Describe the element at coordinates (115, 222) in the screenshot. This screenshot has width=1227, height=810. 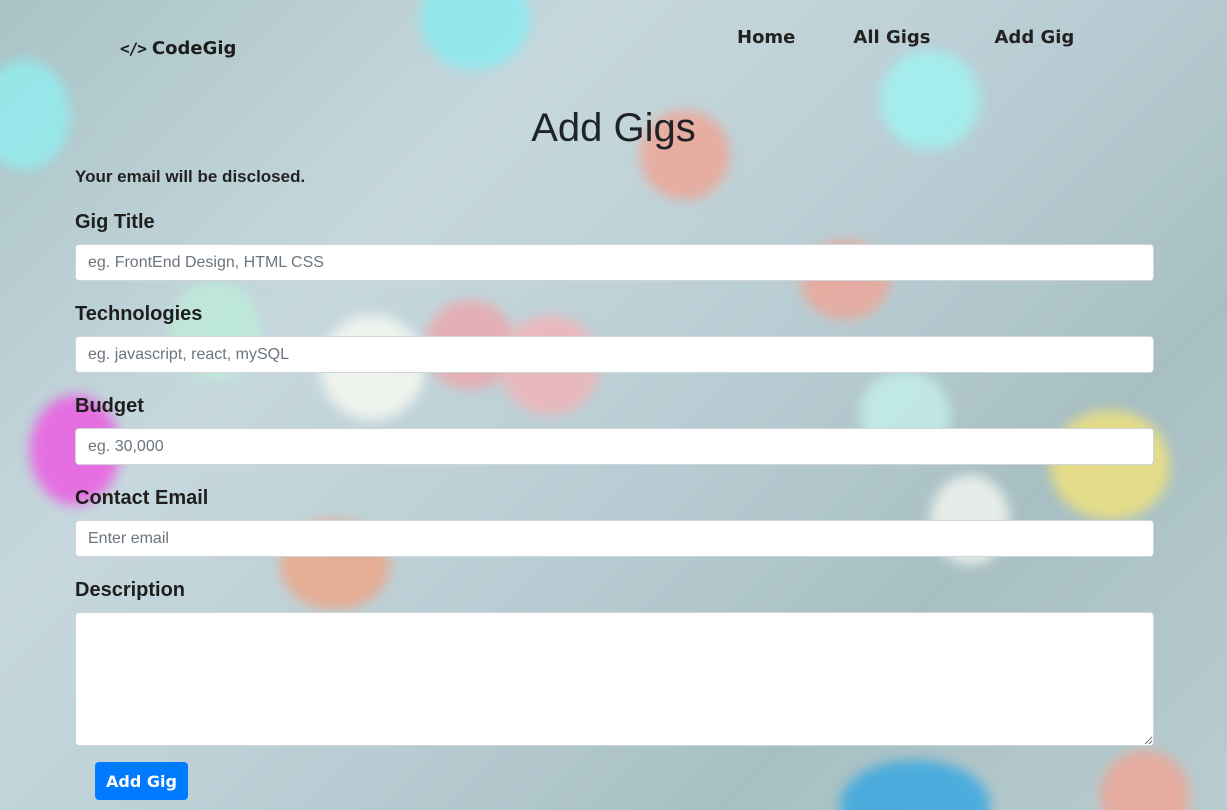
I see `gig-title-label: Gig Title` at that location.